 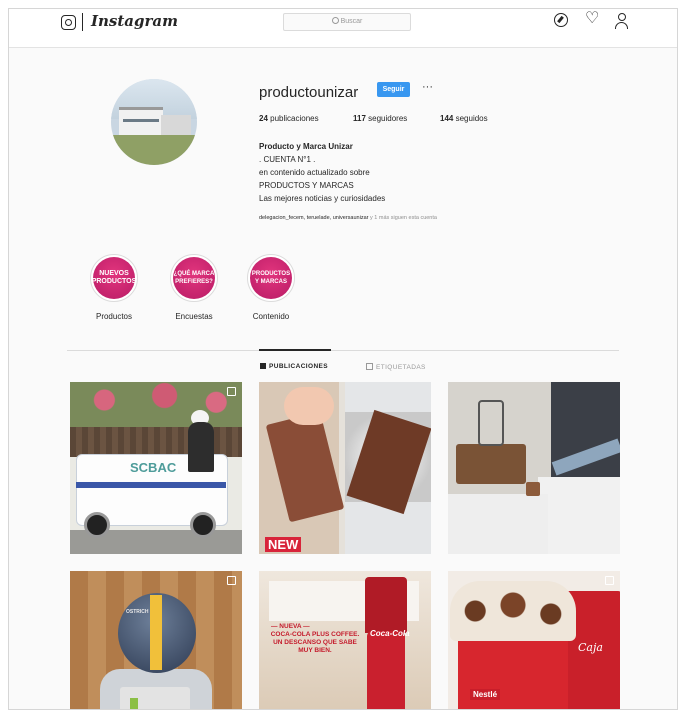 I want to click on bio-line: PRODUCTOS Y MARCAS, so click(x=306, y=185).